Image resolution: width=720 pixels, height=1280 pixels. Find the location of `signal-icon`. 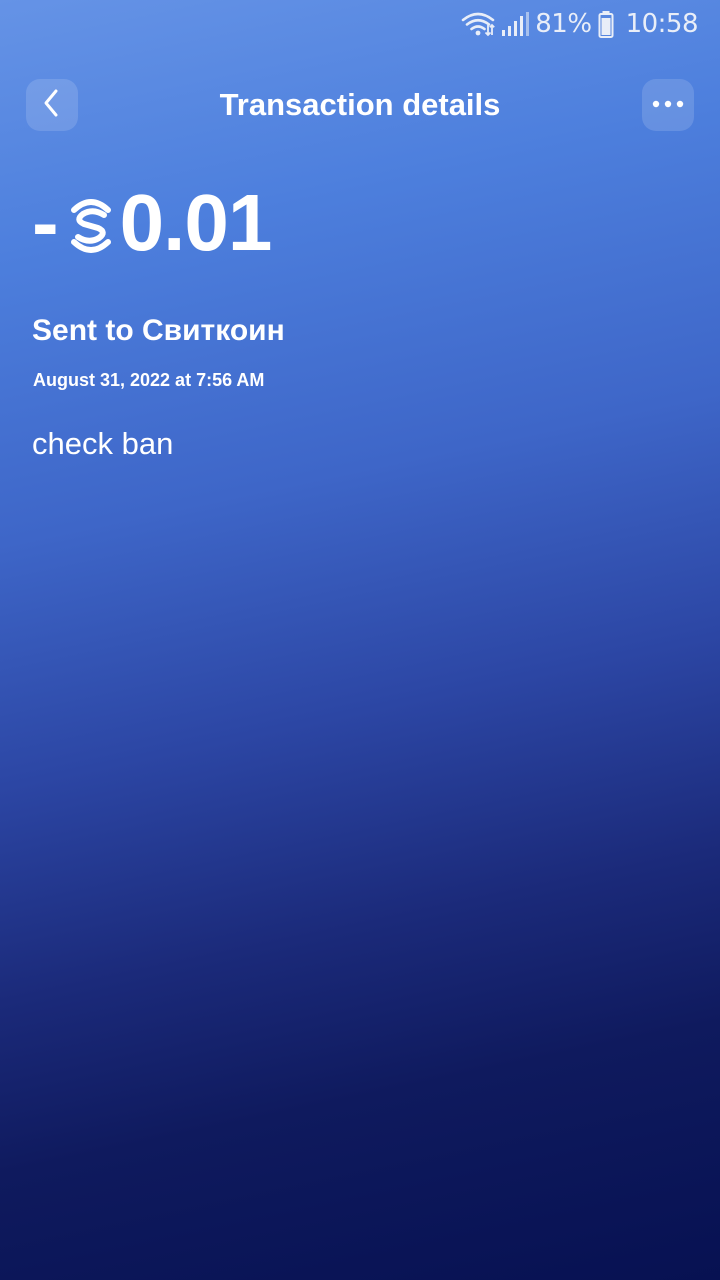

signal-icon is located at coordinates (515, 24).